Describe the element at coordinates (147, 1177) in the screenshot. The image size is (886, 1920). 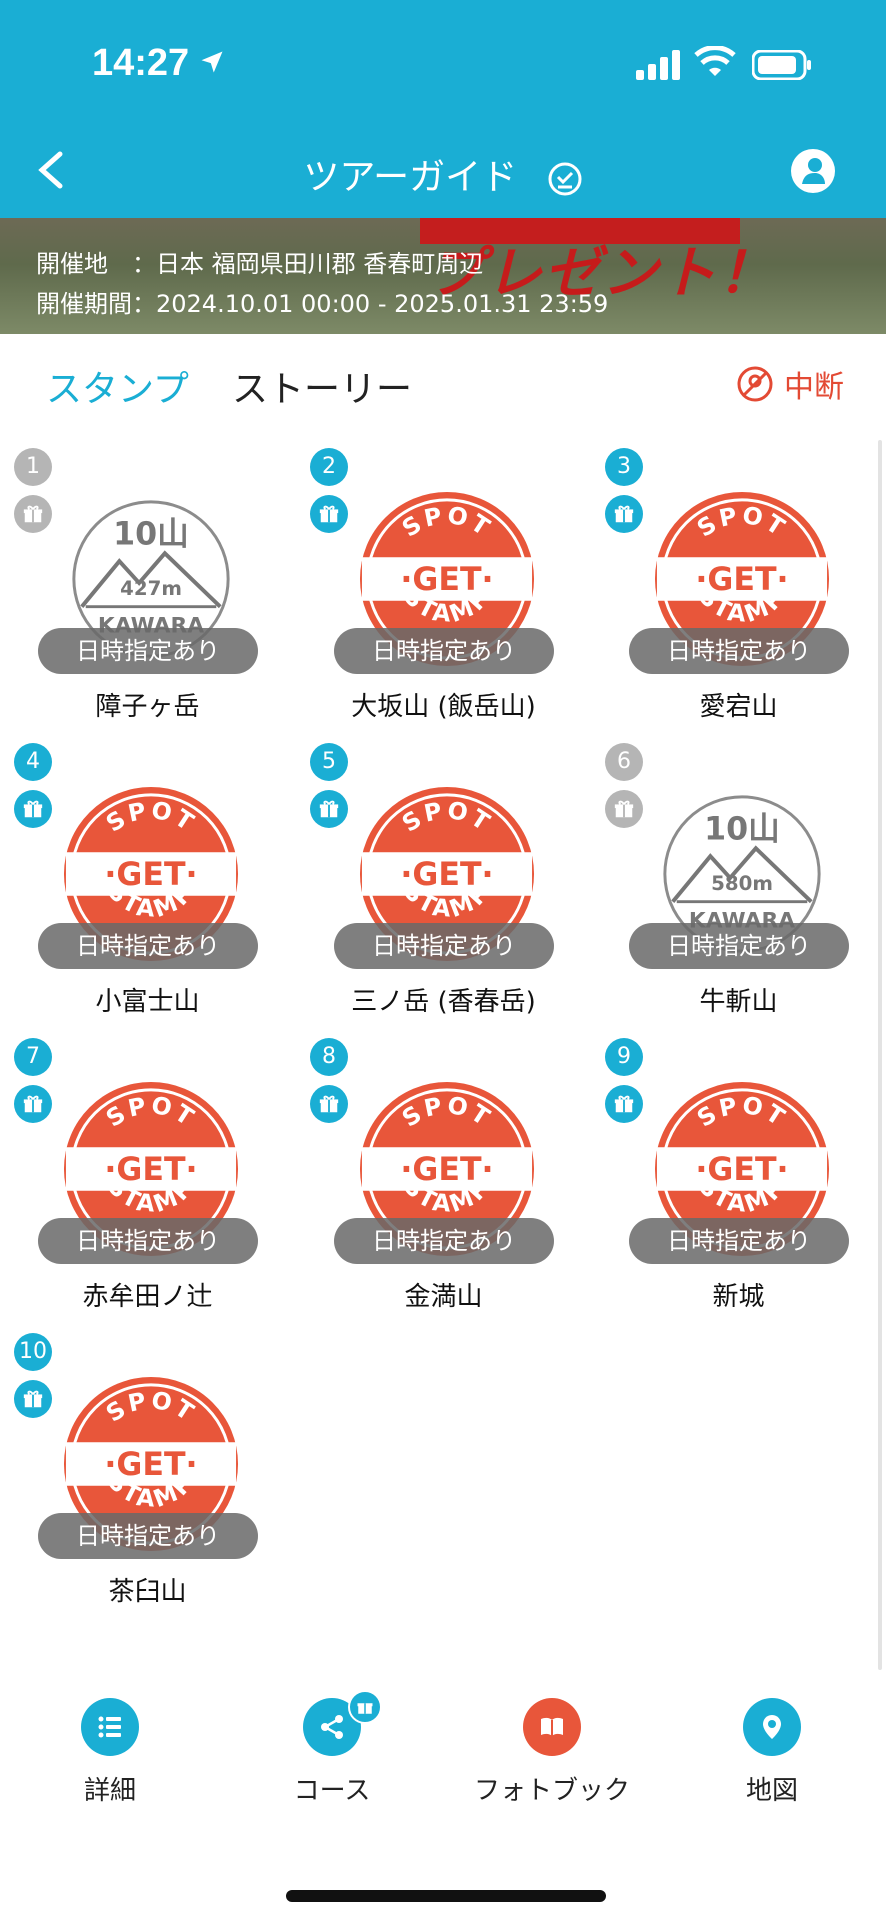
I see `stamp-card: 7 SPOT ·GET· STAMP 日時指定あり 赤牟田ノ辻` at that location.